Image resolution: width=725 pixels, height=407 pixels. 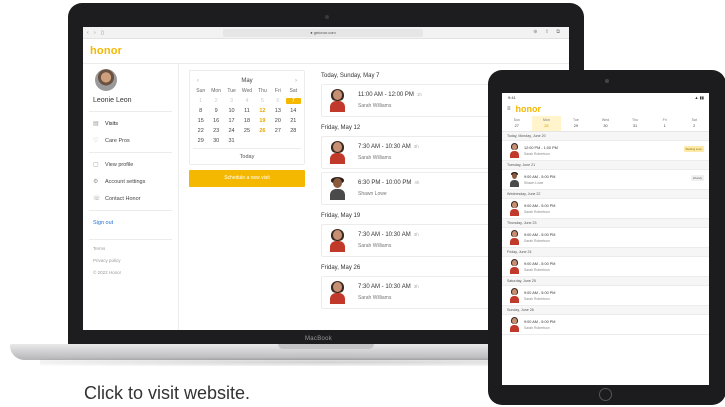 I want to click on week-day-name: Thu, so click(x=635, y=120).